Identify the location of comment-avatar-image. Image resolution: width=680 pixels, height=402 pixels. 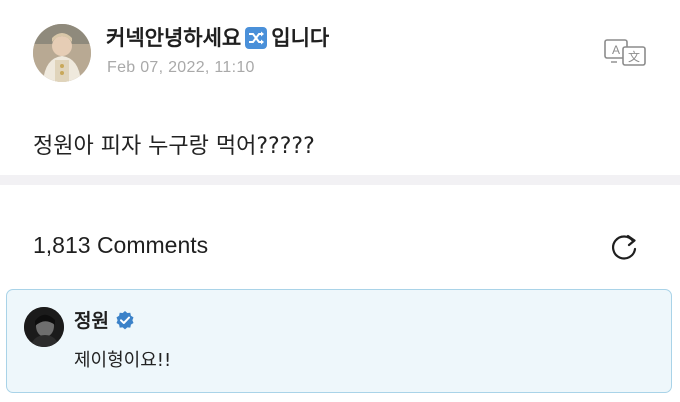
(44, 327).